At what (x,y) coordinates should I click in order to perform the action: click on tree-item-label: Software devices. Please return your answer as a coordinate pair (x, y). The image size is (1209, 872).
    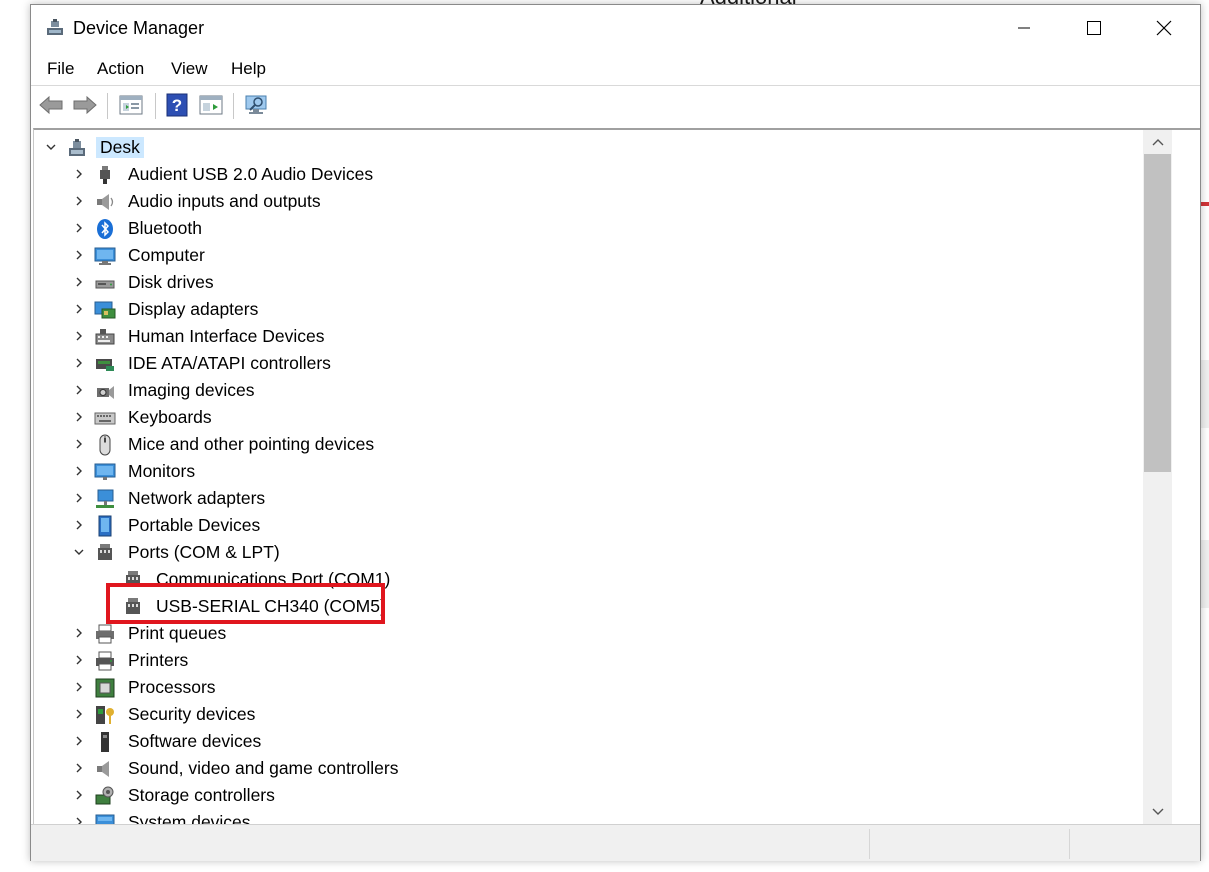
    Looking at the image, I should click on (195, 741).